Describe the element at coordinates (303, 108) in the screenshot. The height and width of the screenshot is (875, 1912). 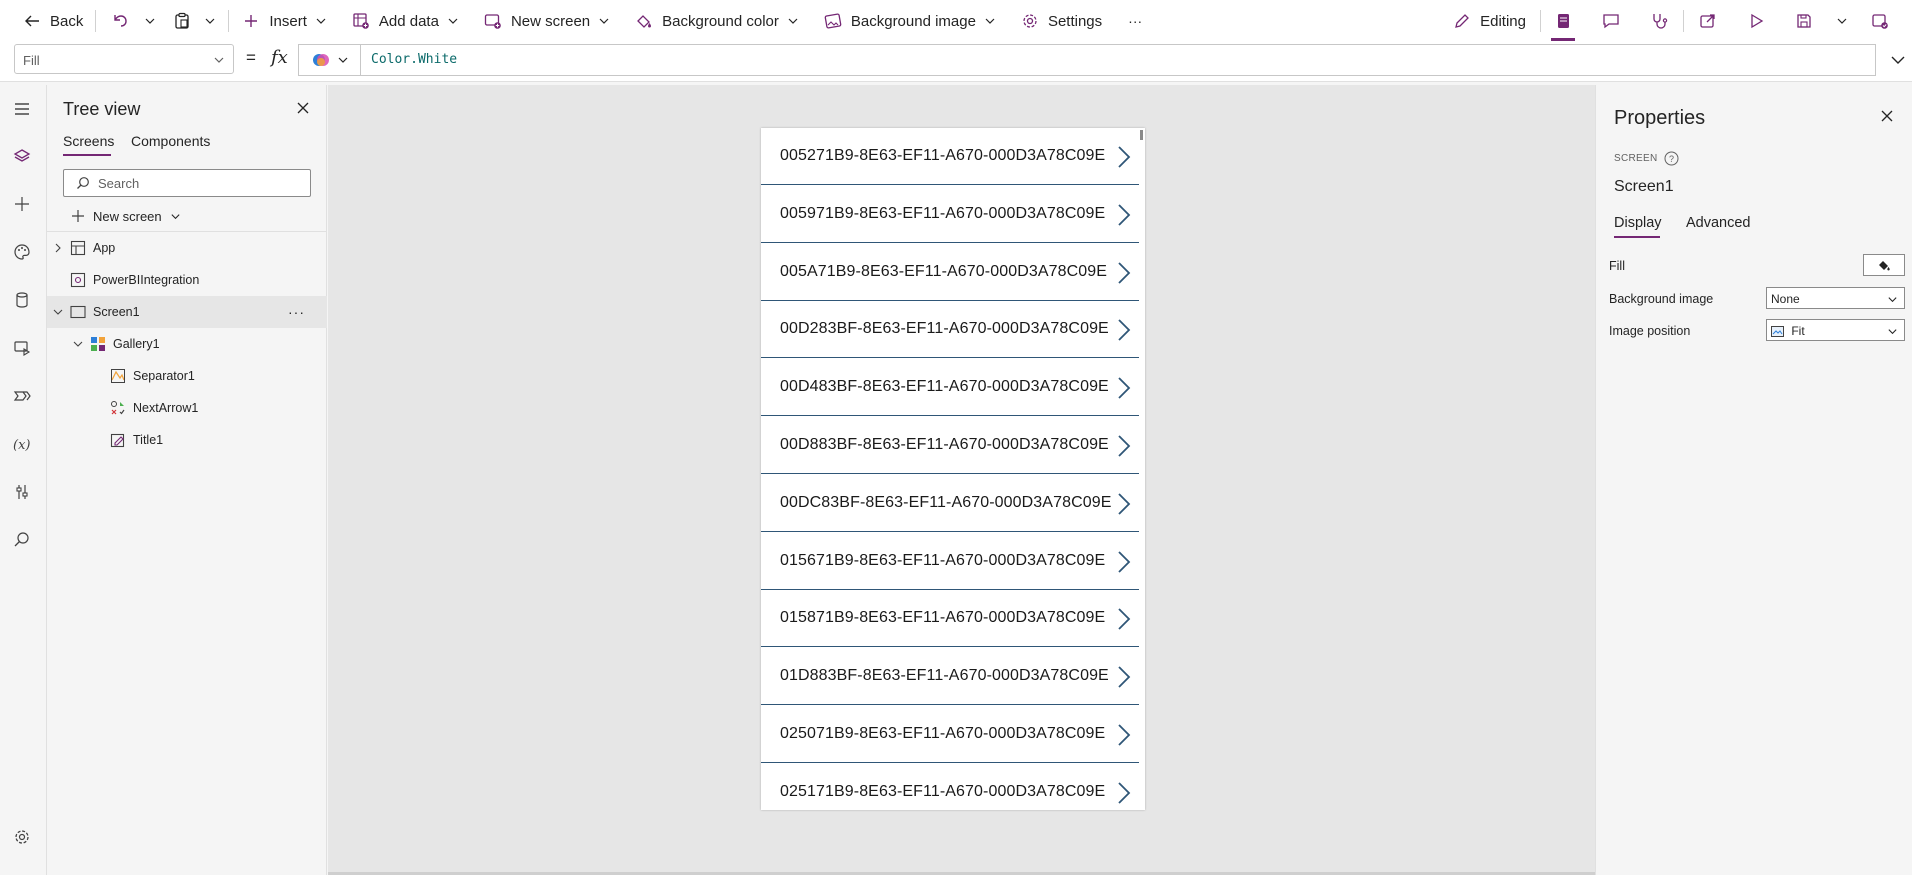
I see `close-tree-view-button` at that location.